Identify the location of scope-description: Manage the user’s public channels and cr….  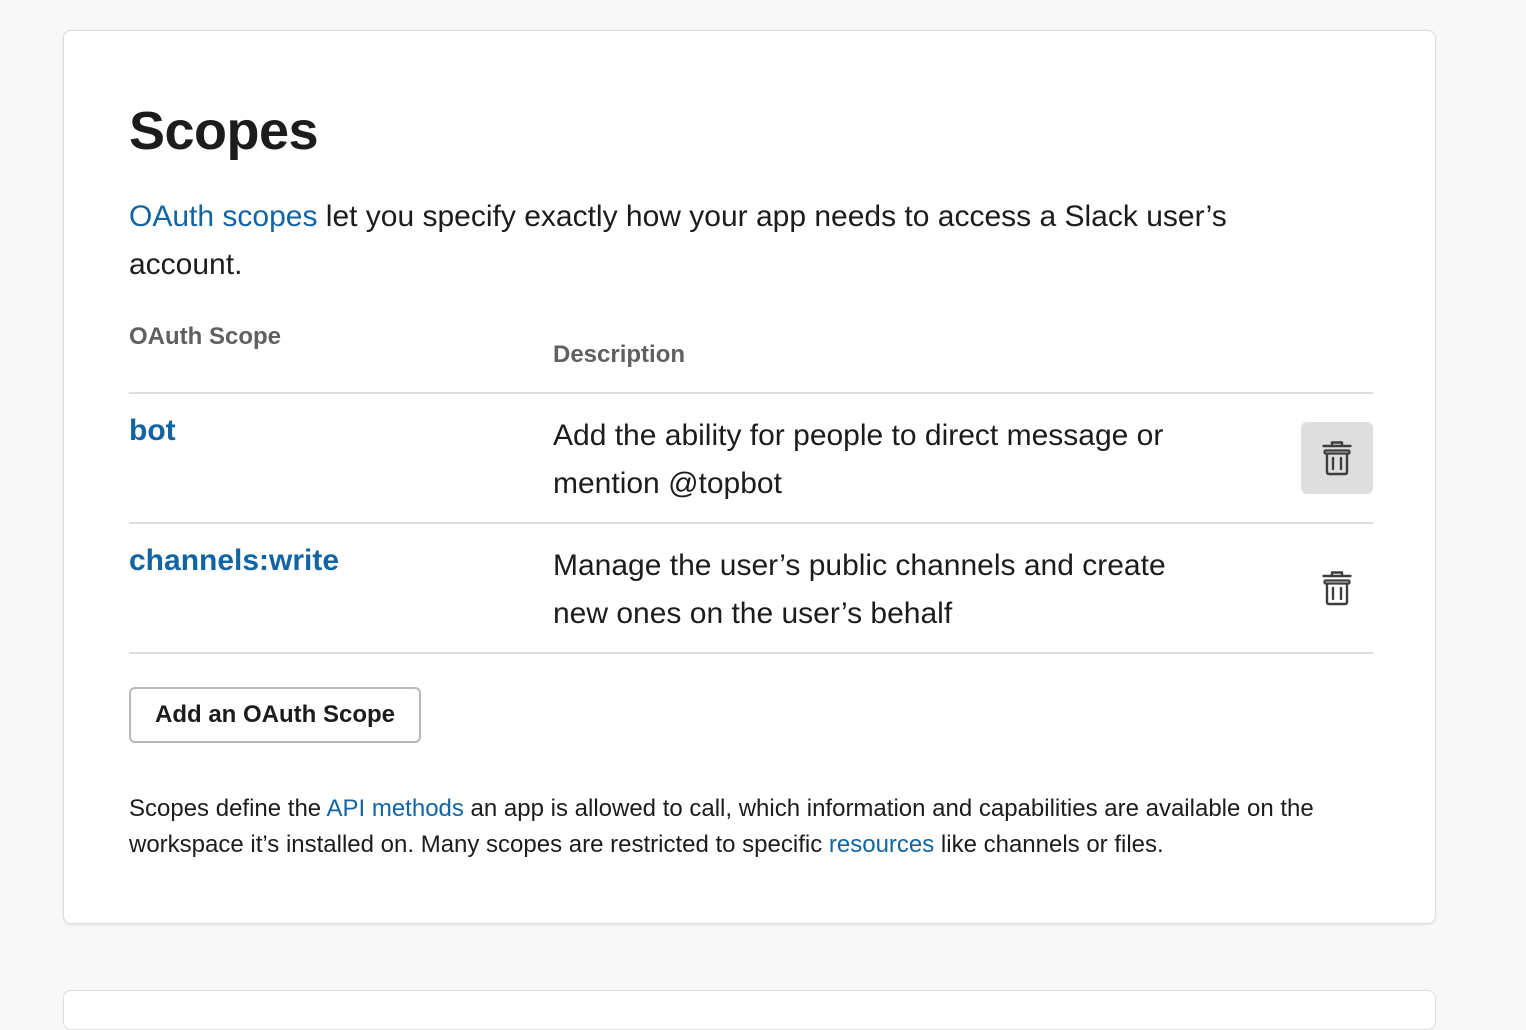
(859, 589).